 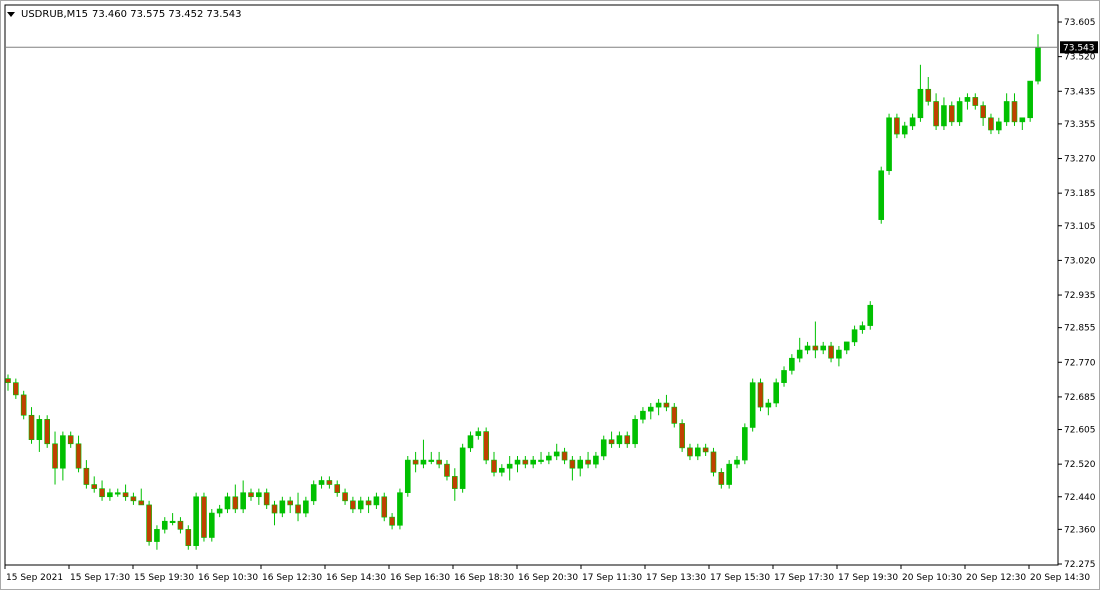 What do you see at coordinates (100, 578) in the screenshot?
I see `x-tick-label: 15 Sep 17:30` at bounding box center [100, 578].